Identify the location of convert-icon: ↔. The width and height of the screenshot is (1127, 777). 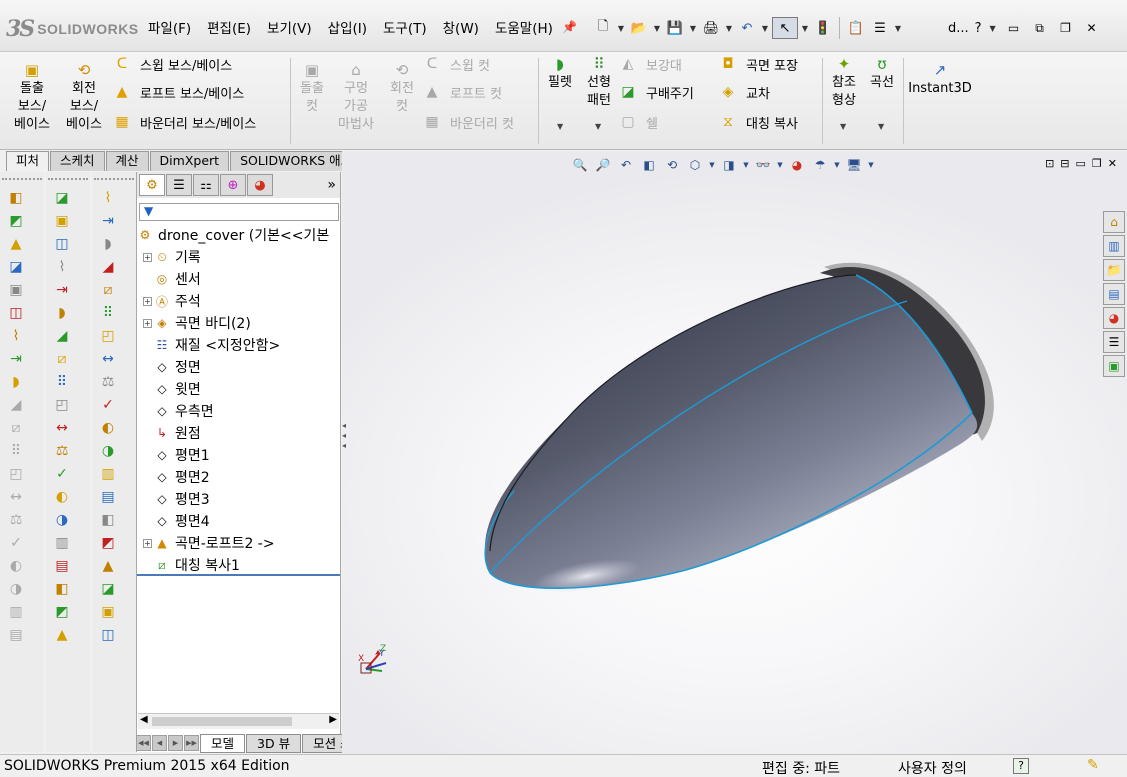
(62, 428).